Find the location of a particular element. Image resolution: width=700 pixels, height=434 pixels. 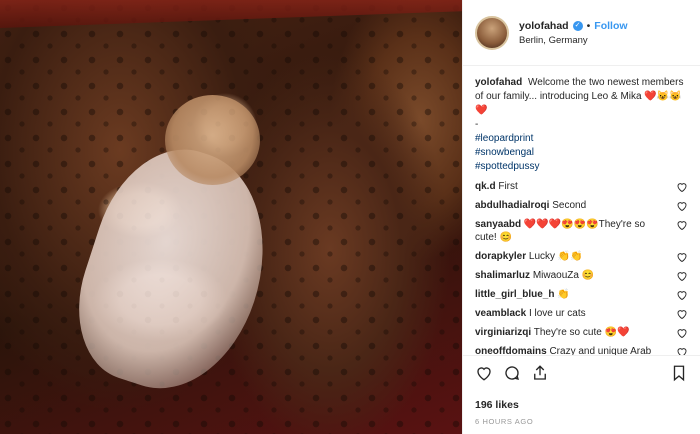

comment-text-wrap: dorapkyler Lucky 👏👏 is located at coordinates (568, 256).